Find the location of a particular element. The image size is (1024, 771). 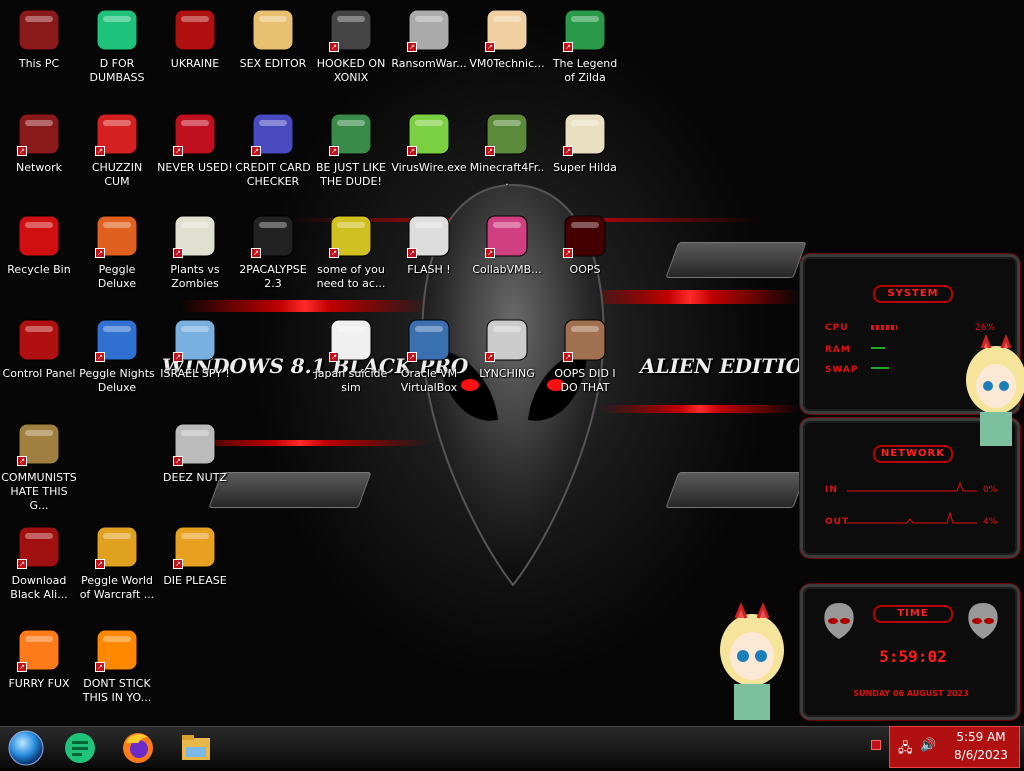

desktop-icon-label: OOPS DID I DO THAT is located at coordinates (585, 380).